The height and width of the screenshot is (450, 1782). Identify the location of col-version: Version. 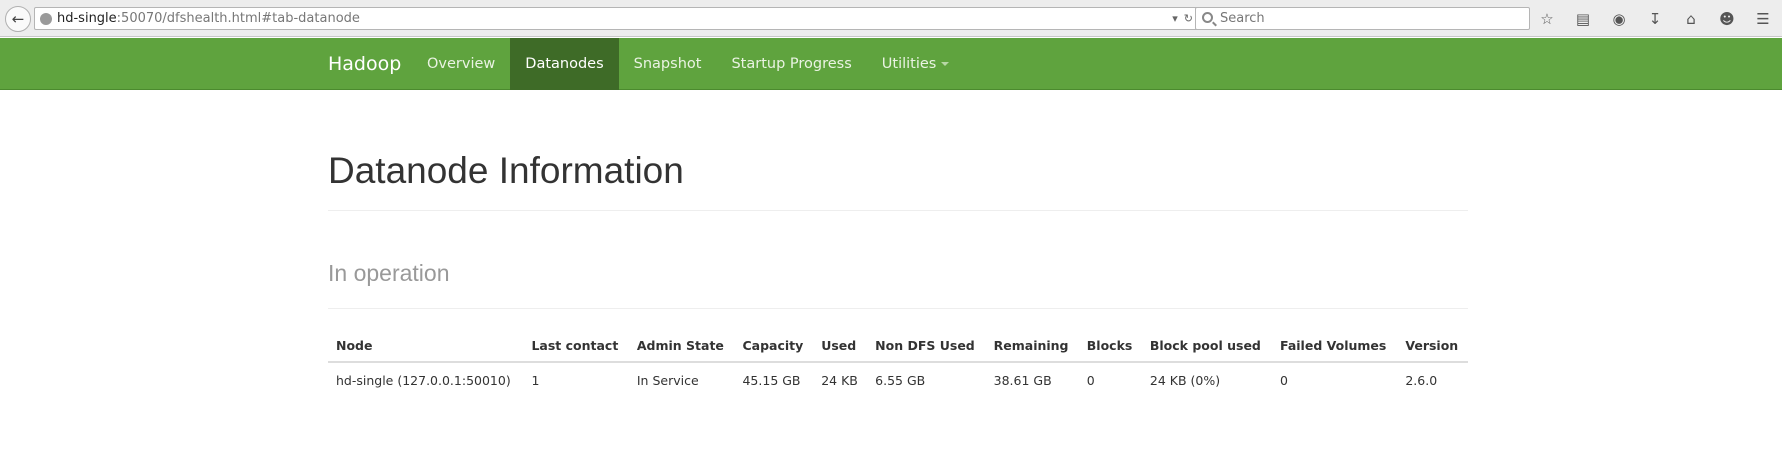
(1432, 345).